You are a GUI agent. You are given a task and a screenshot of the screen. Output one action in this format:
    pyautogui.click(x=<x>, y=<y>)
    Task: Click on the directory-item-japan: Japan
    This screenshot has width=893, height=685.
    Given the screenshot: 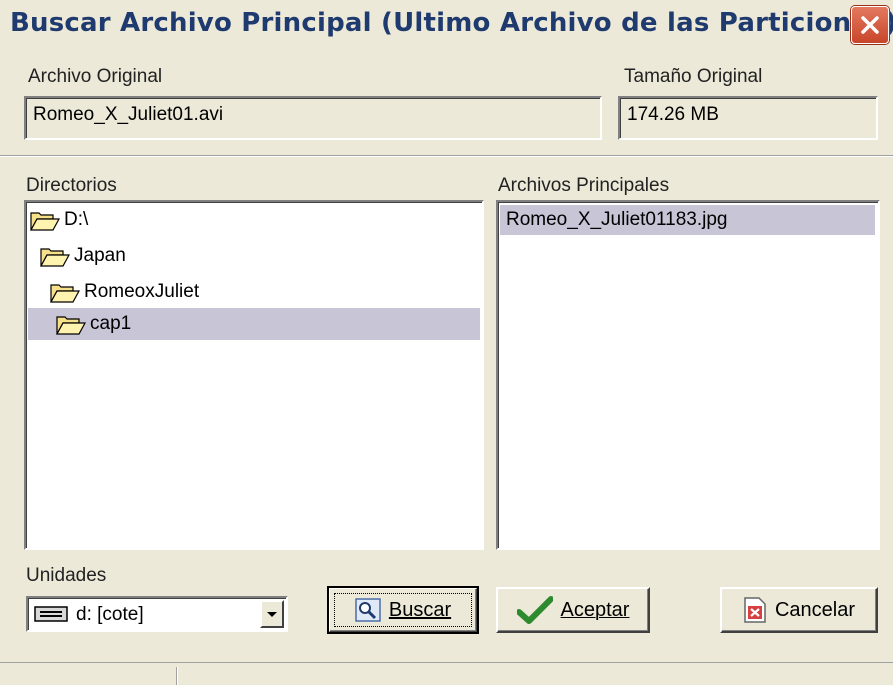 What is the action you would take?
    pyautogui.click(x=83, y=256)
    